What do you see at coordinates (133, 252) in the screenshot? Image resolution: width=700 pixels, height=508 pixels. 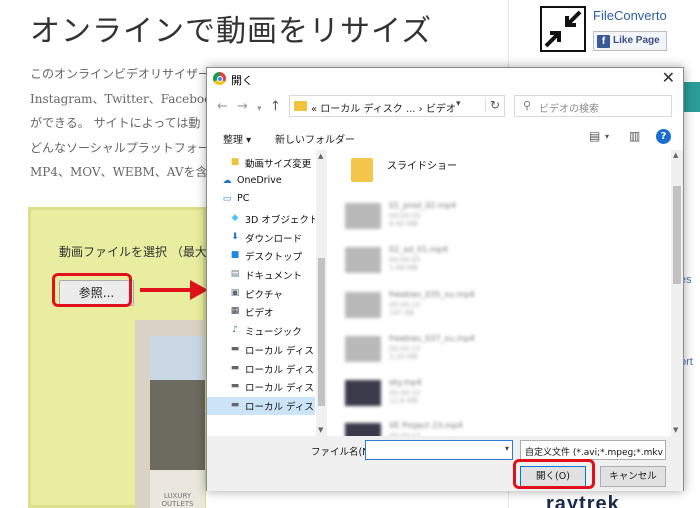 I see `upload-label: 動画ファイルを選択 （最大` at bounding box center [133, 252].